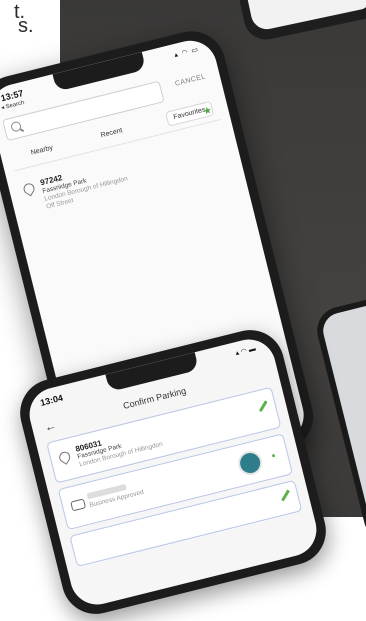  I want to click on car-icon, so click(78, 505).